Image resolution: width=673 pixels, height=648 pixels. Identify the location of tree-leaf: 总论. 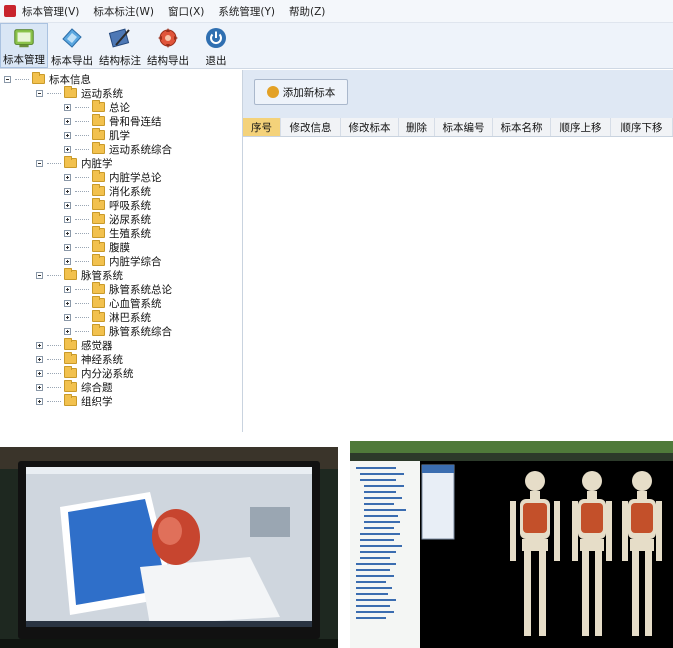
(97, 107).